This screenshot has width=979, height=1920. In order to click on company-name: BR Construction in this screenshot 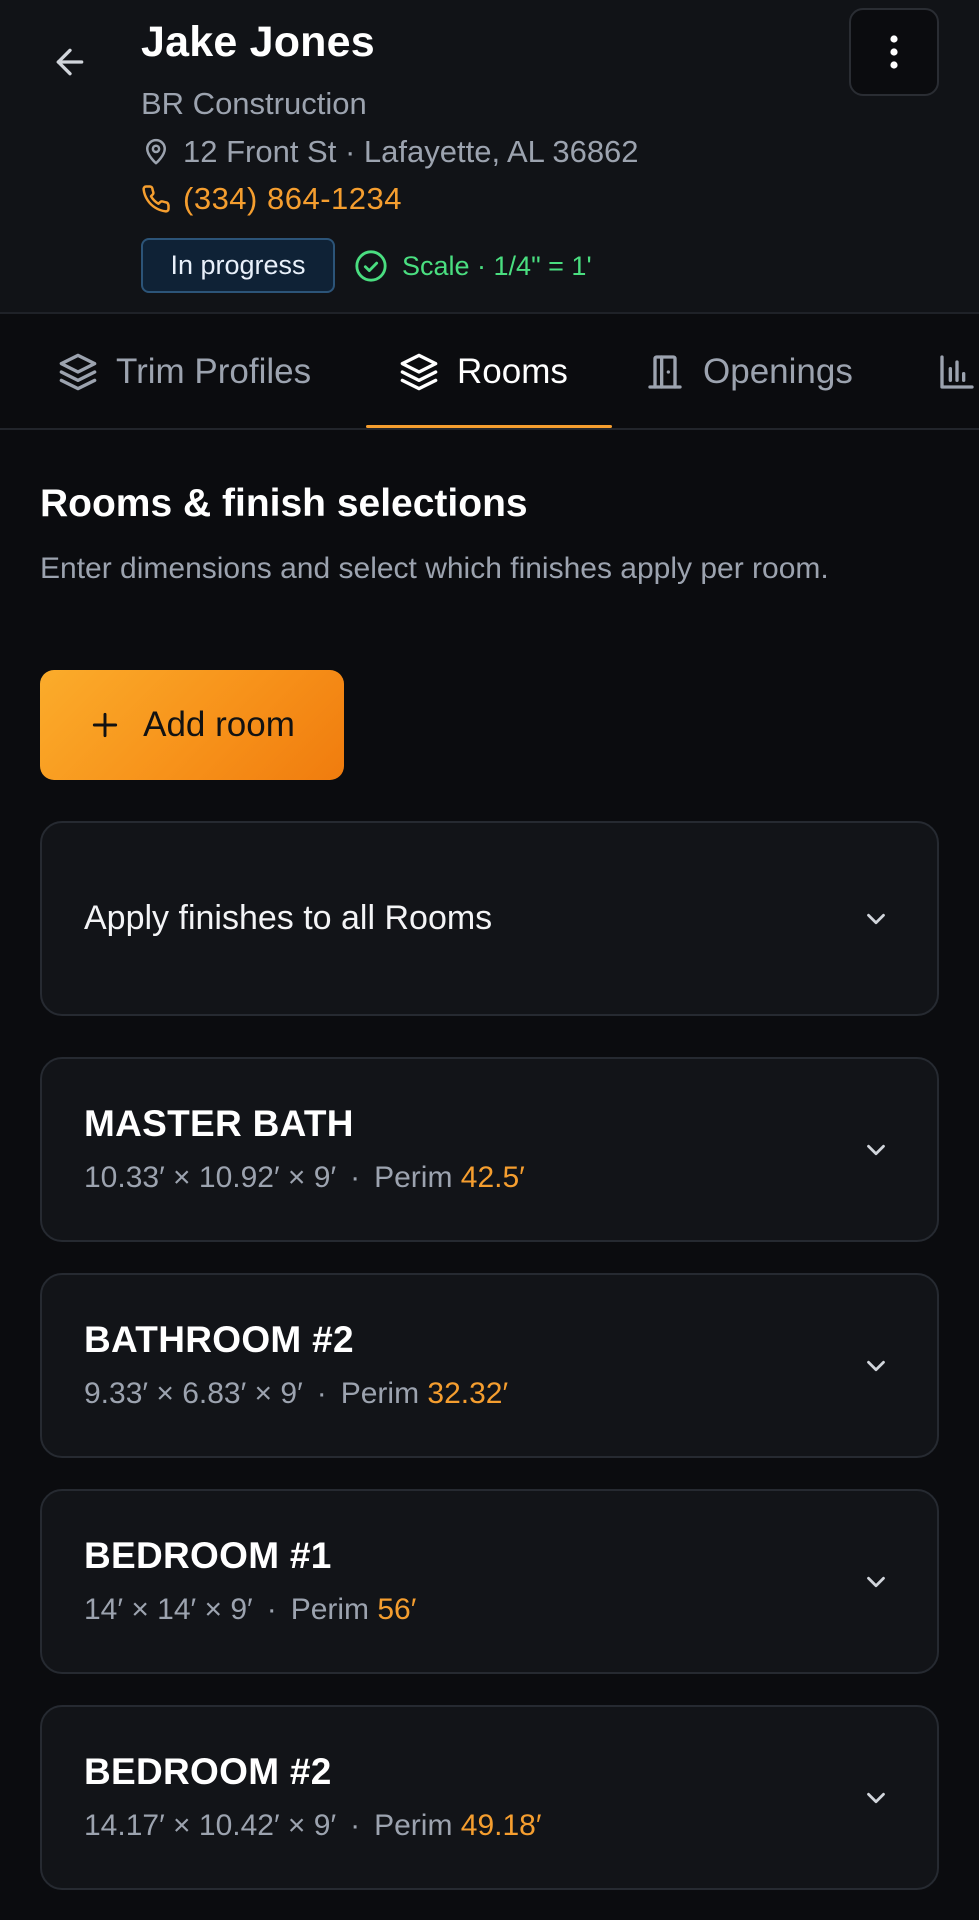, I will do `click(254, 103)`.